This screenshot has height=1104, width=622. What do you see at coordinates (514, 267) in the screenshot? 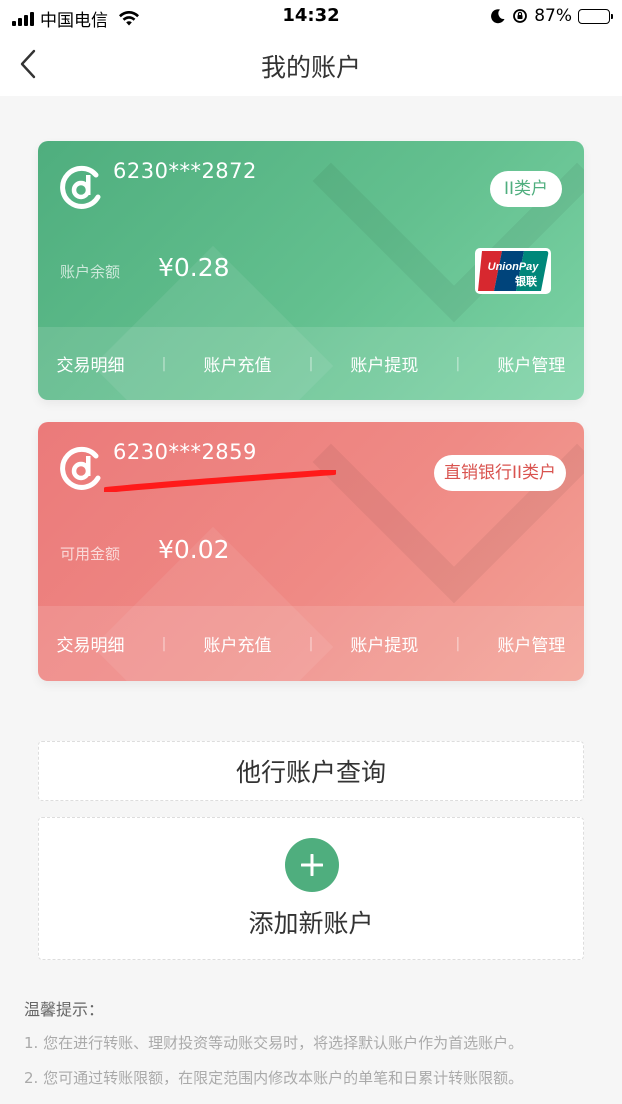
I see `svg-text: UnionPay` at bounding box center [514, 267].